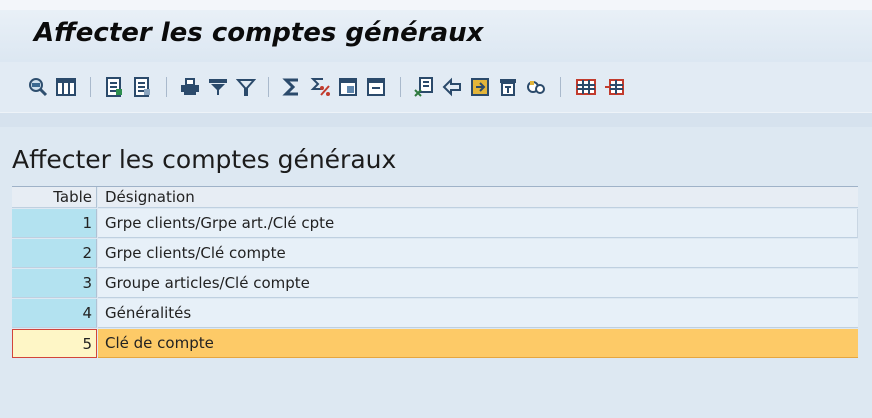 This screenshot has width=872, height=418. Describe the element at coordinates (204, 159) in the screenshot. I see `list-heading: Affecter les comptes généraux` at that location.